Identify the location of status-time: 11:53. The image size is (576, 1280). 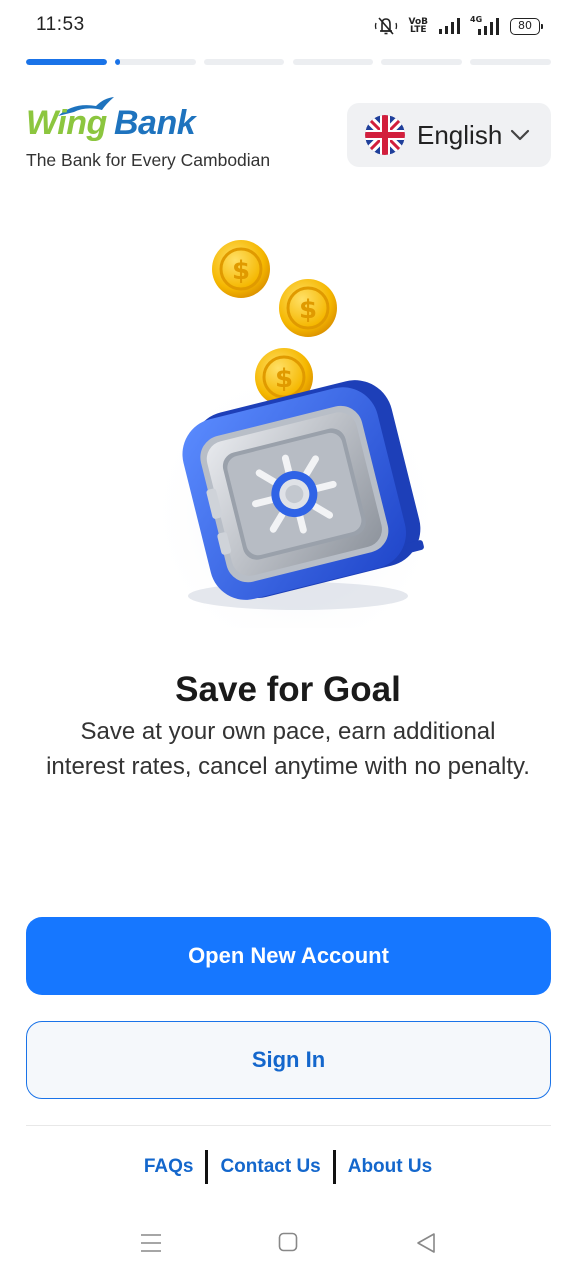
(60, 24).